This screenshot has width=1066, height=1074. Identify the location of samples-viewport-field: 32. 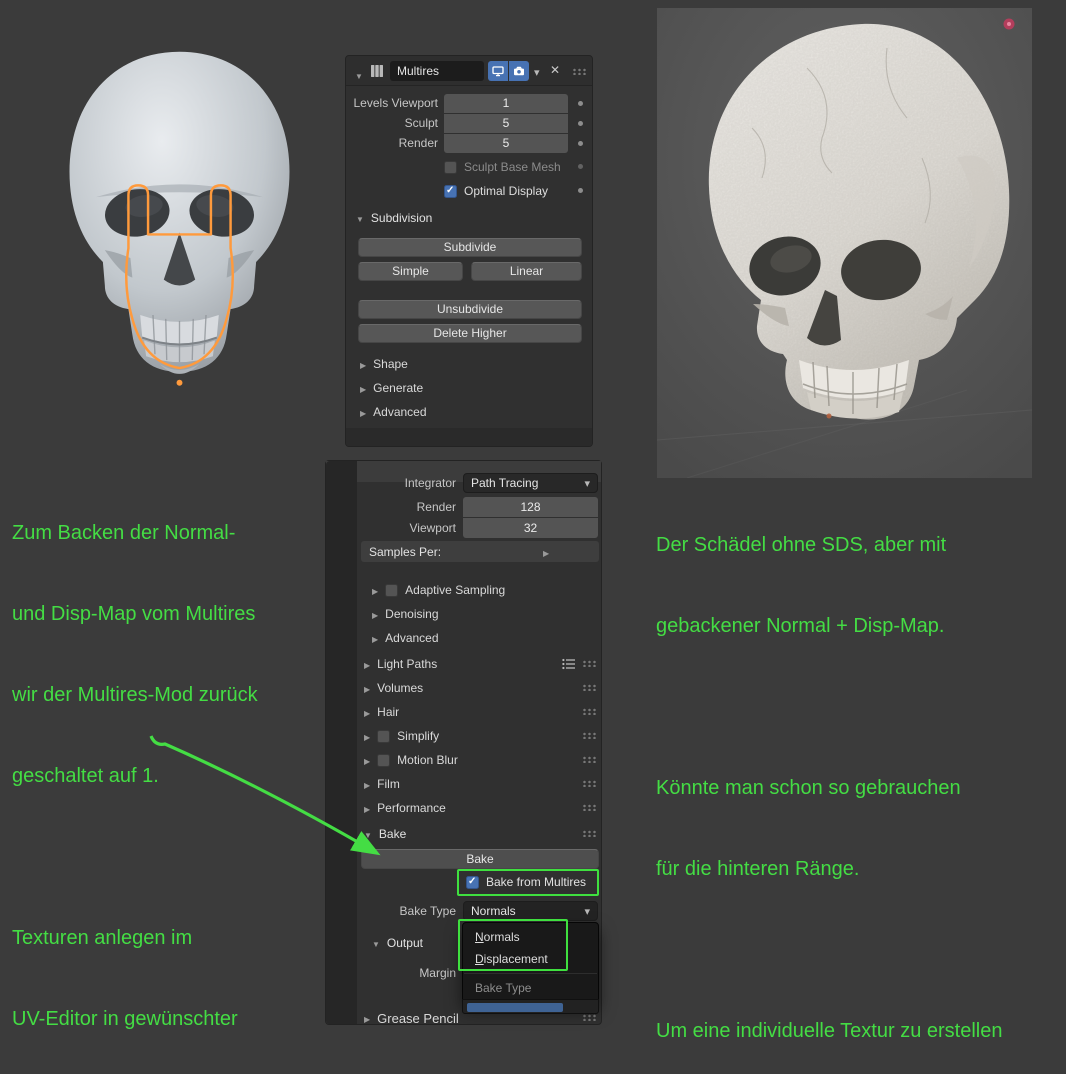
(530, 528).